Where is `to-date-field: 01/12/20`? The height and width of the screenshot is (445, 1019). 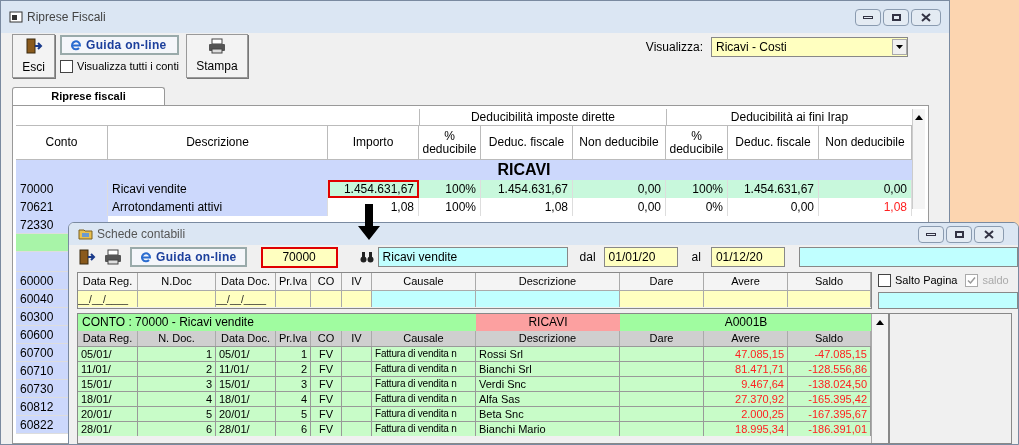
to-date-field: 01/12/20 is located at coordinates (747, 257).